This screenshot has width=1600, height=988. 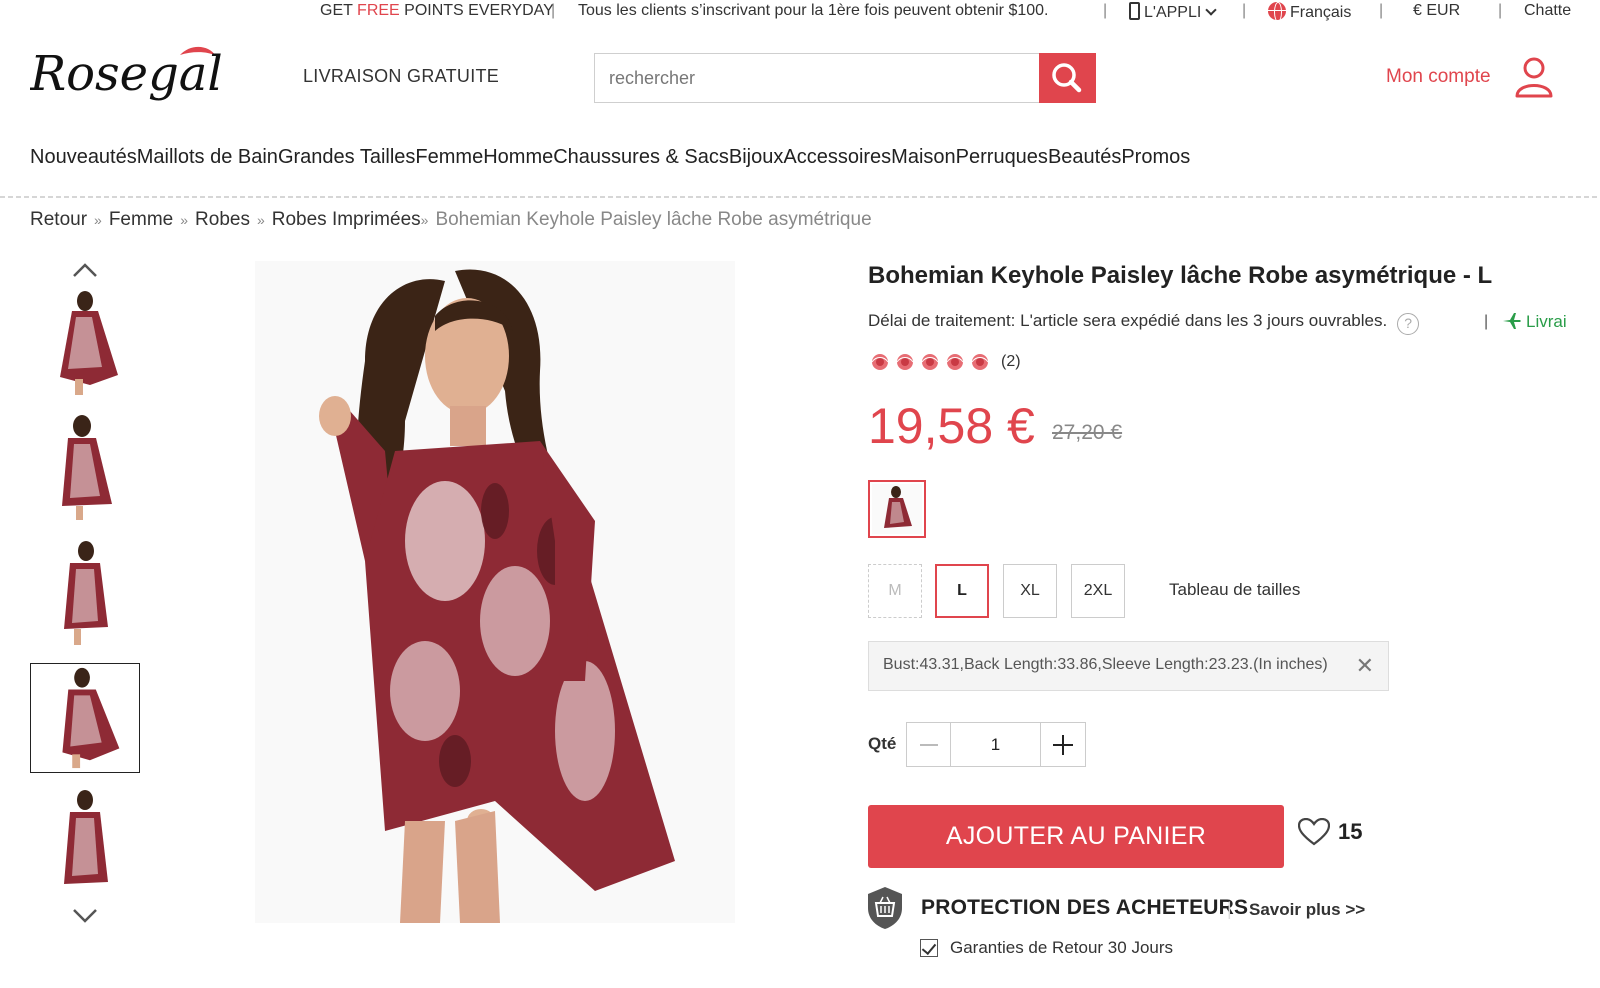 I want to click on search-icon, so click(x=1067, y=78).